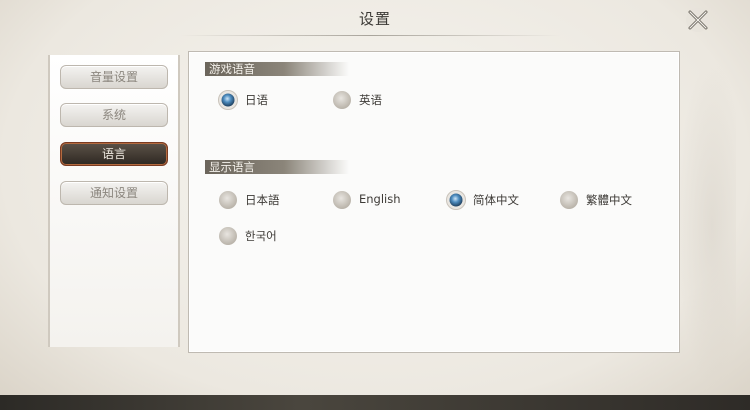 The image size is (750, 410). I want to click on section-heading-voice: 游戏语音, so click(277, 69).